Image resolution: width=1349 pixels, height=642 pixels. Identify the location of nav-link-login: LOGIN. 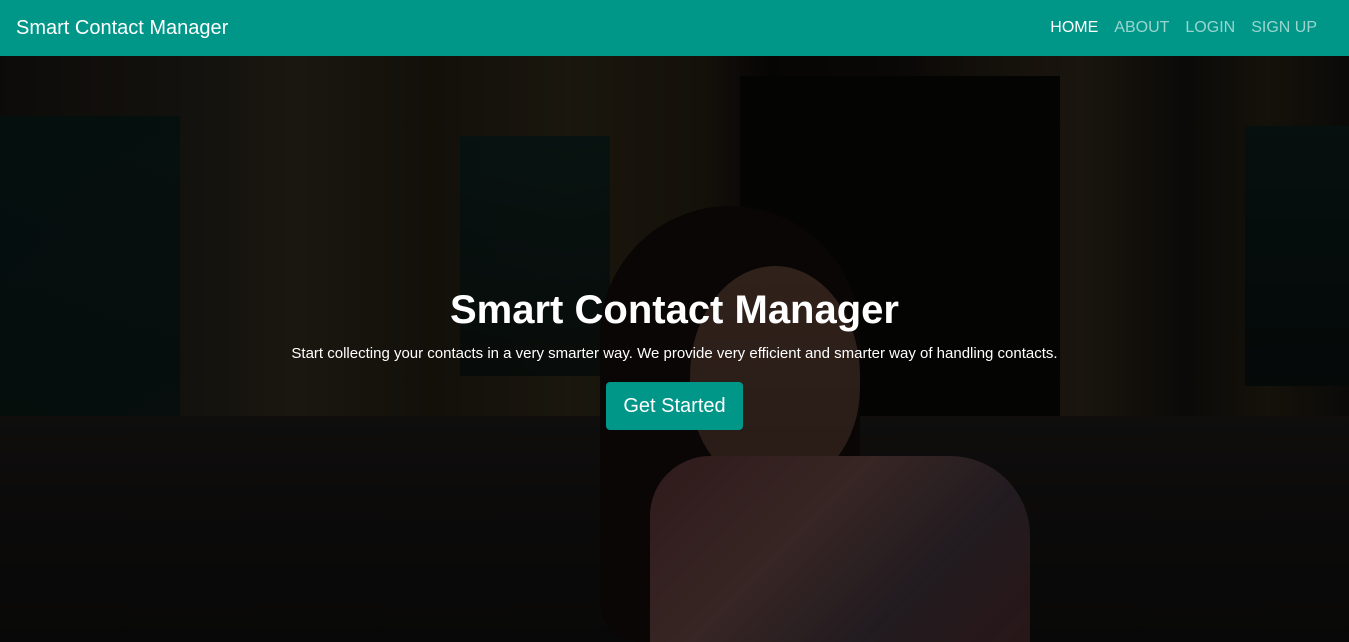
(1210, 28).